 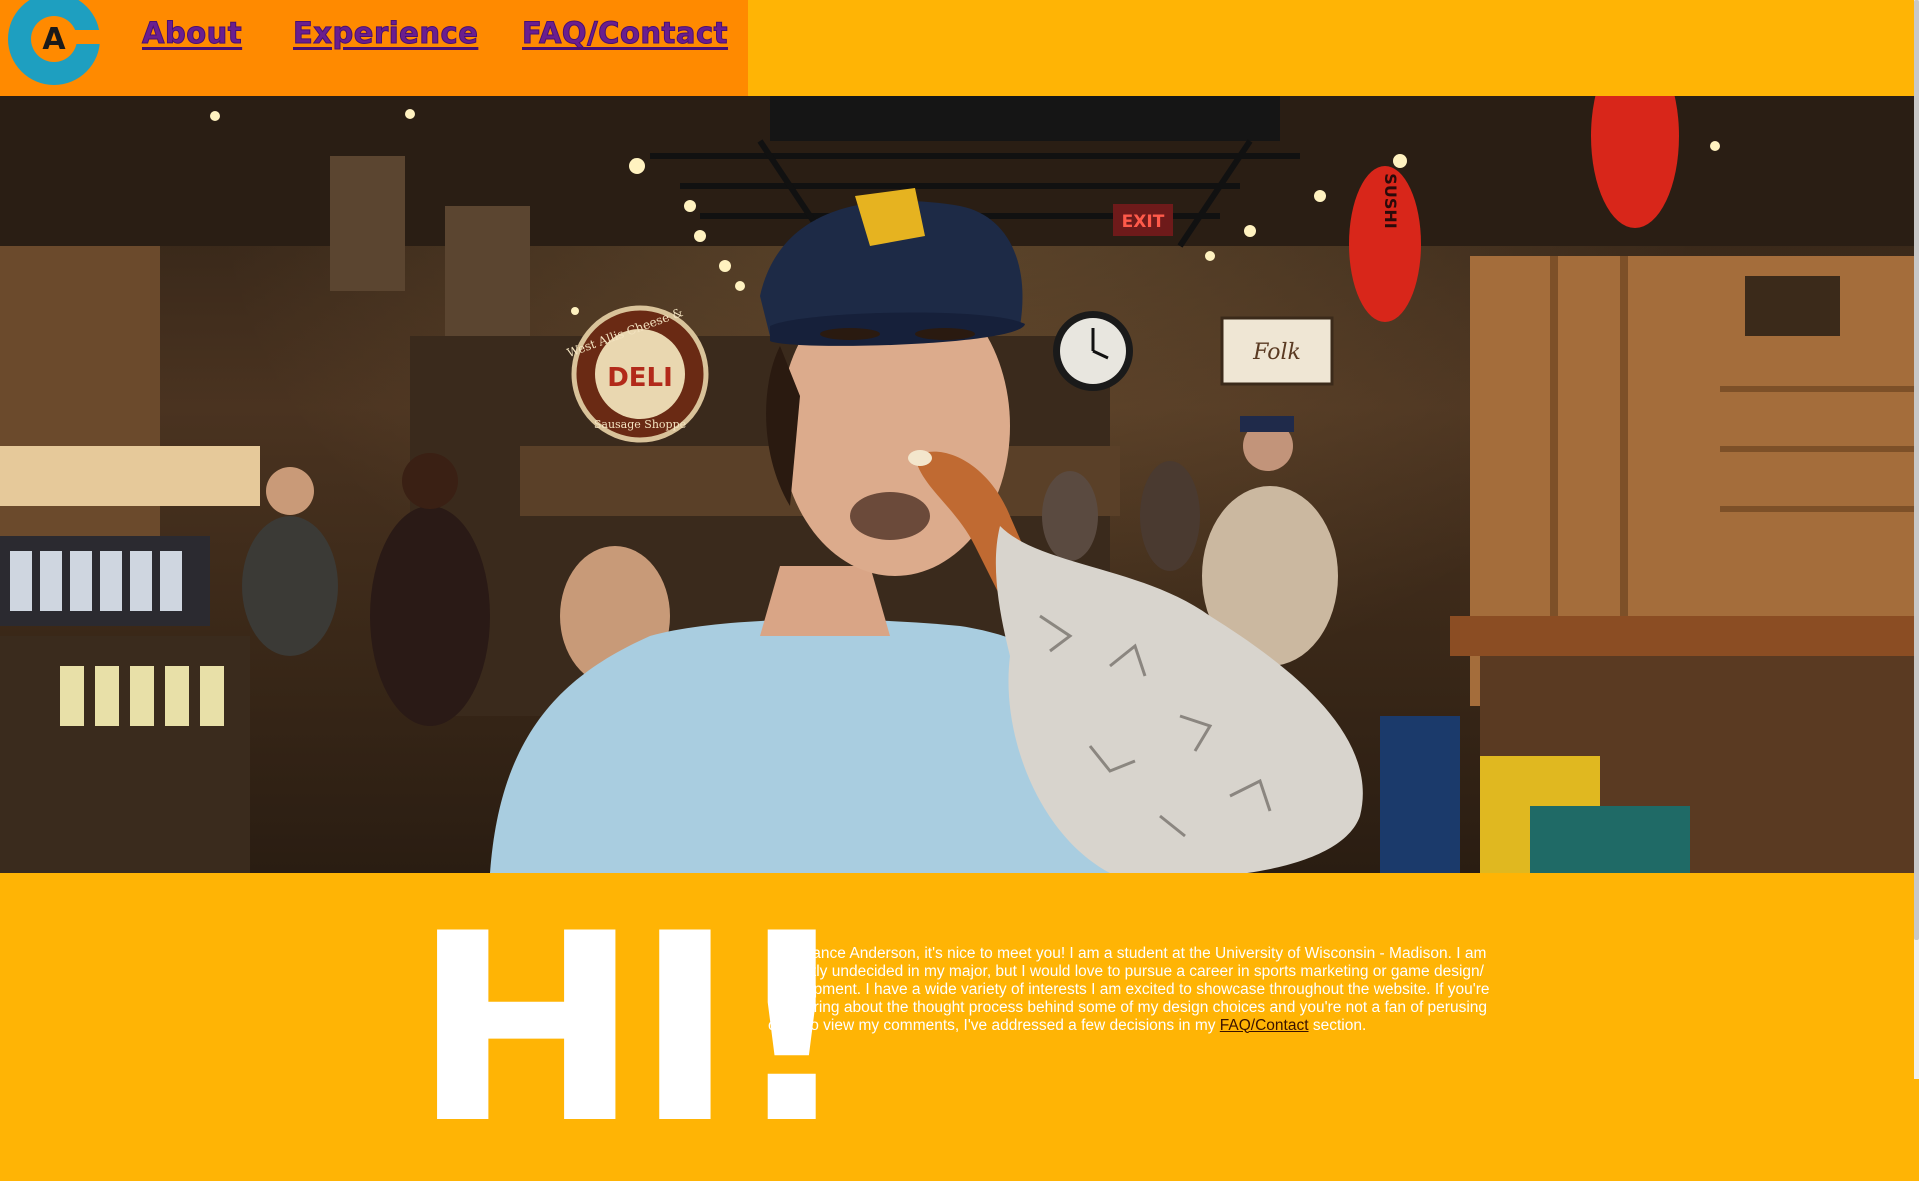 What do you see at coordinates (1264, 1025) in the screenshot?
I see `faq-contact-inline-link: FAQ/Contact` at bounding box center [1264, 1025].